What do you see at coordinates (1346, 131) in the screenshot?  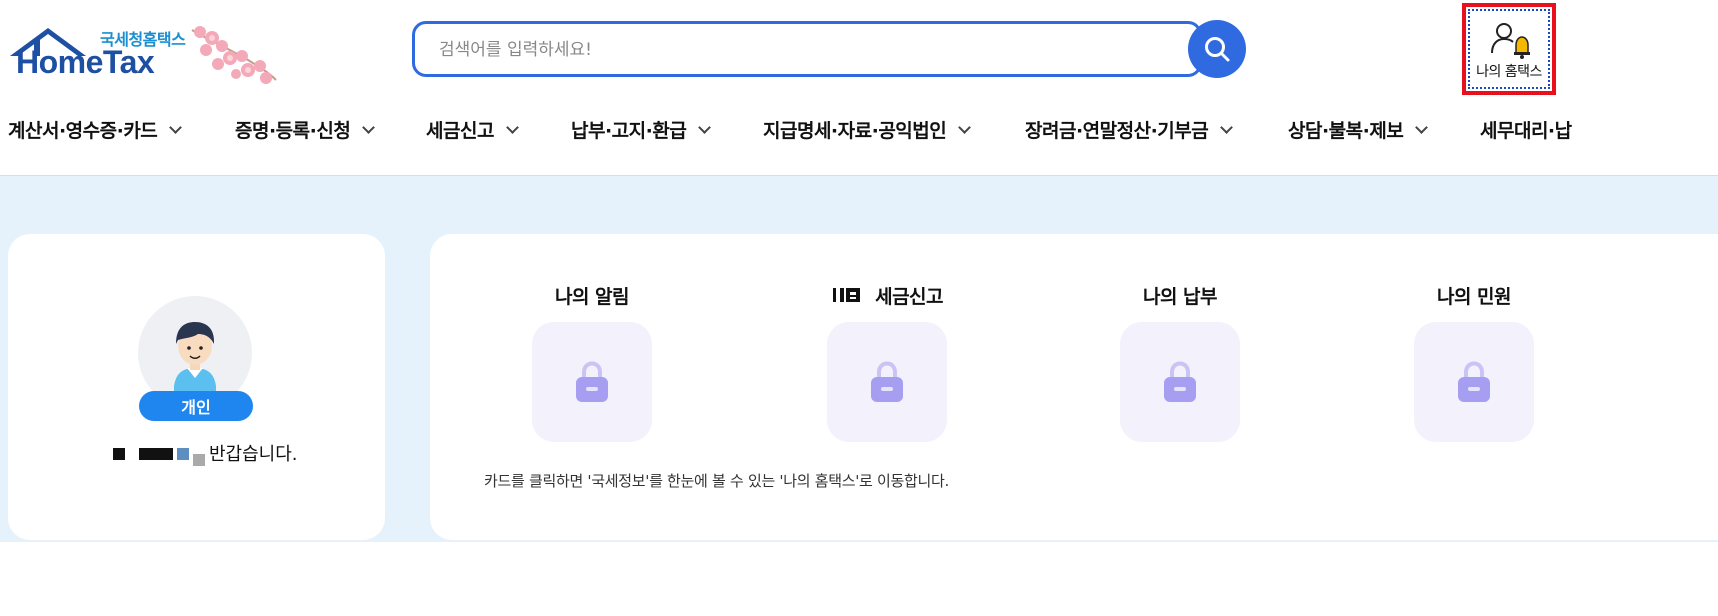 I see `nav-item-label: 상담·불복·제보` at bounding box center [1346, 131].